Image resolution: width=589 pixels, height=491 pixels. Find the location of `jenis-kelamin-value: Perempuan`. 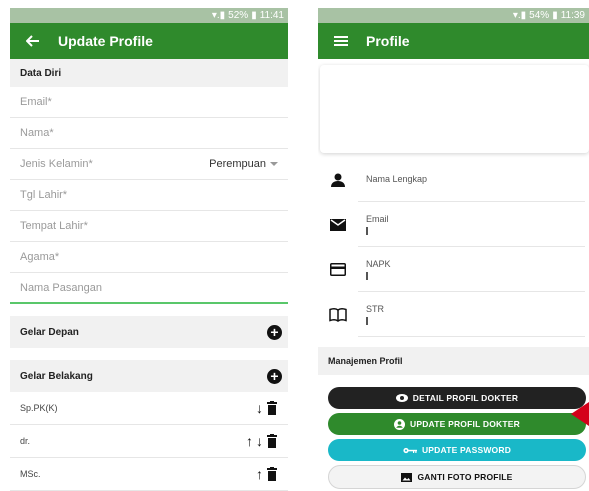

jenis-kelamin-value: Perempuan is located at coordinates (237, 164).